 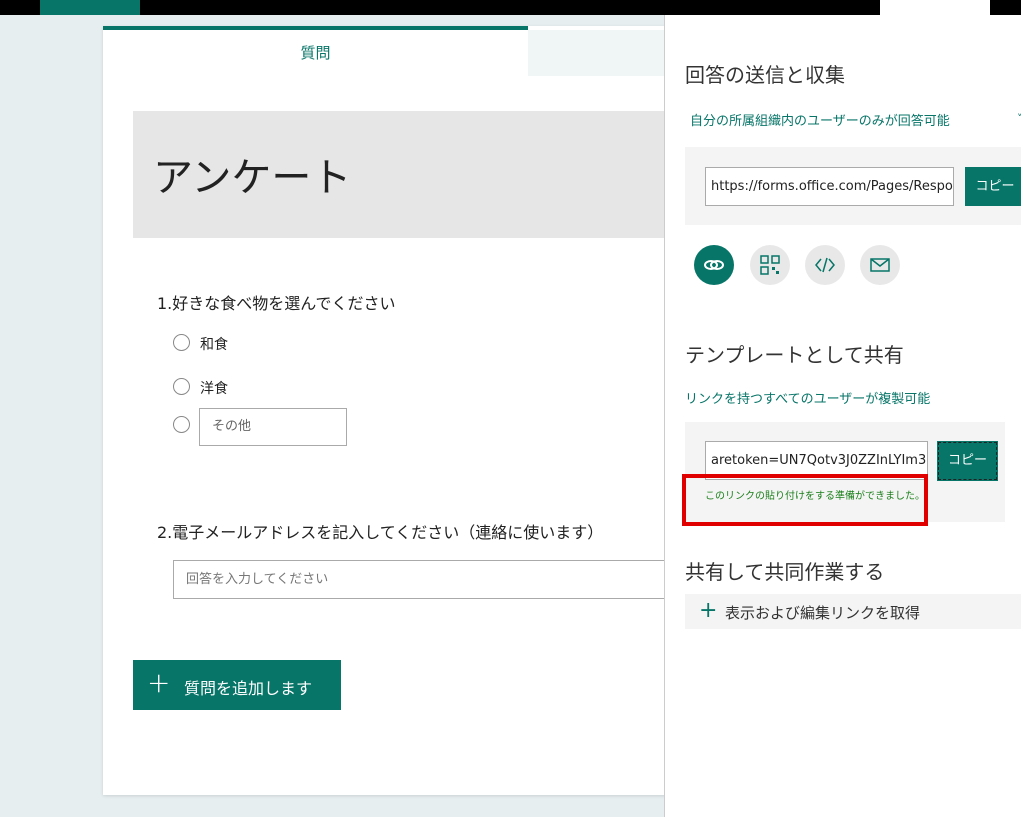 I want to click on share-link-button, so click(x=714, y=265).